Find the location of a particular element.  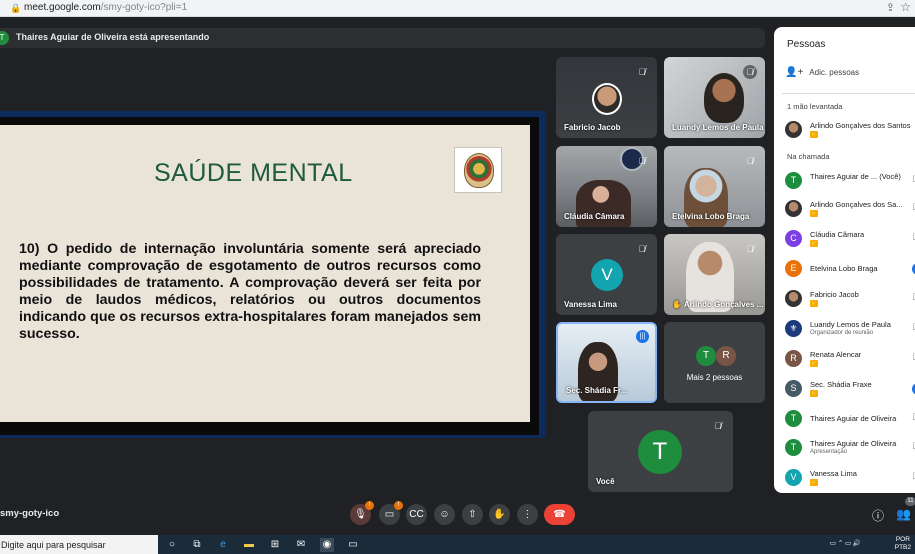

participant-name: Você is located at coordinates (605, 481).